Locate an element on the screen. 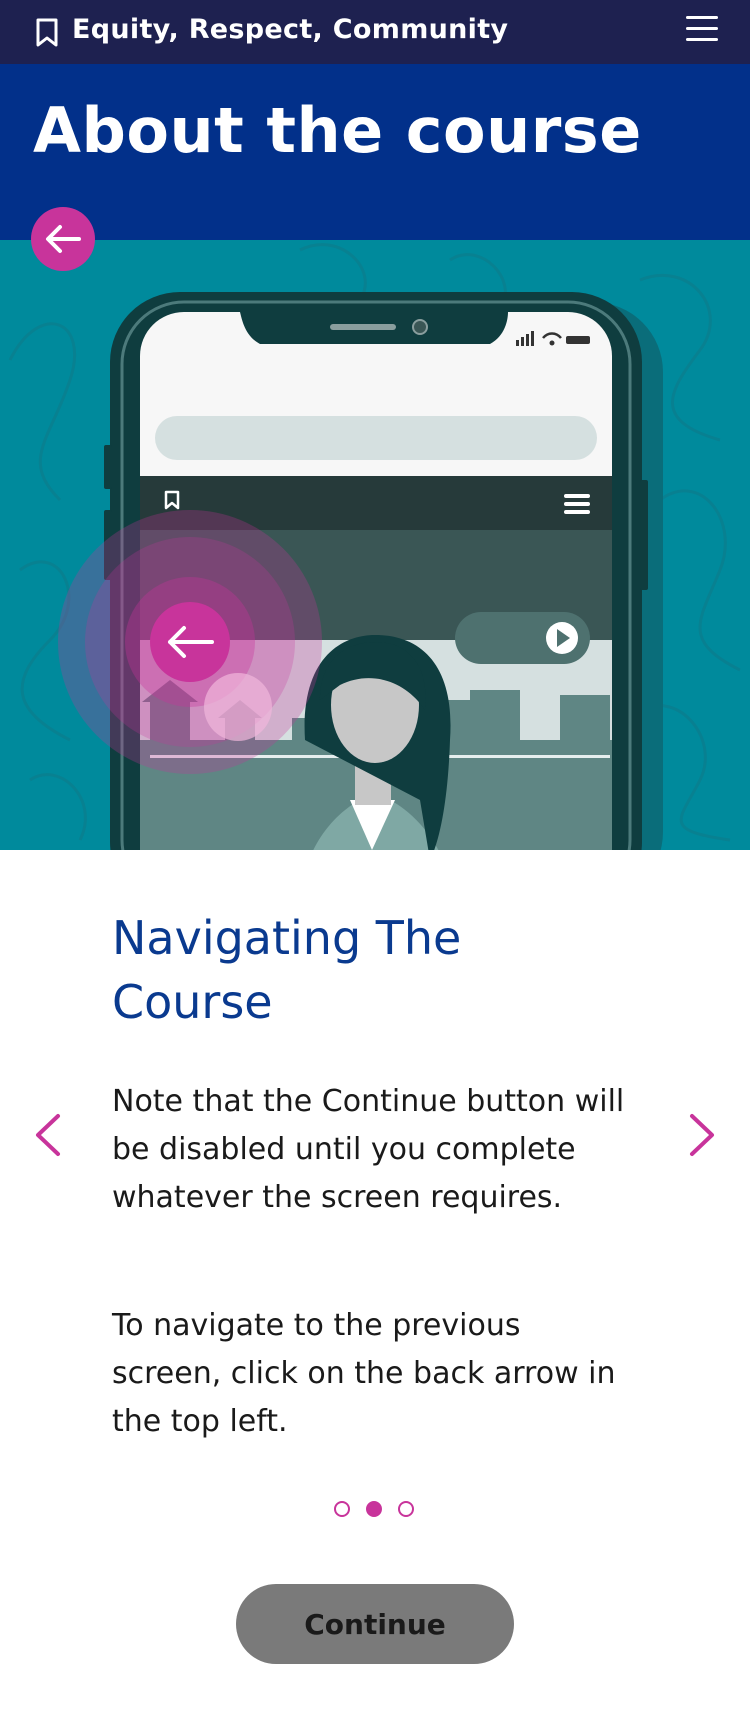 Image resolution: width=750 pixels, height=1728 pixels. course-name: Equity, Respect, Community is located at coordinates (290, 29).